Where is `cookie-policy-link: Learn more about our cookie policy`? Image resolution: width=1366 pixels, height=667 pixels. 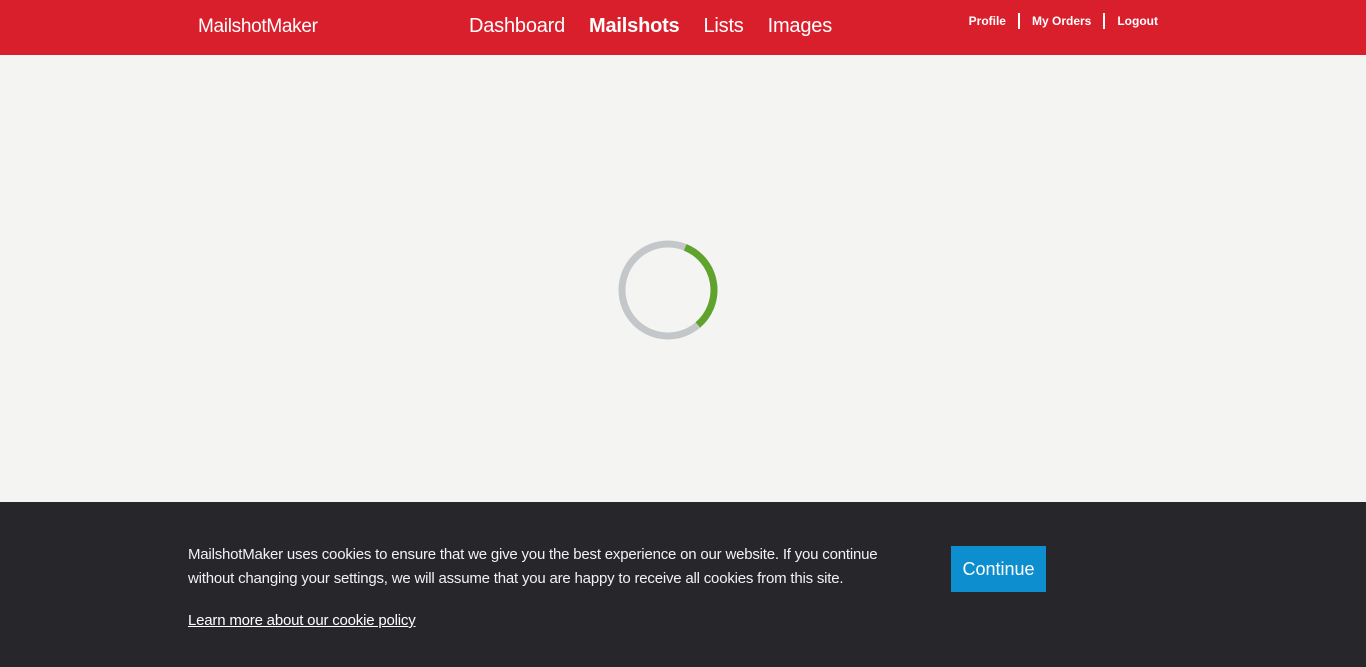
cookie-policy-link: Learn more about our cookie policy is located at coordinates (302, 620).